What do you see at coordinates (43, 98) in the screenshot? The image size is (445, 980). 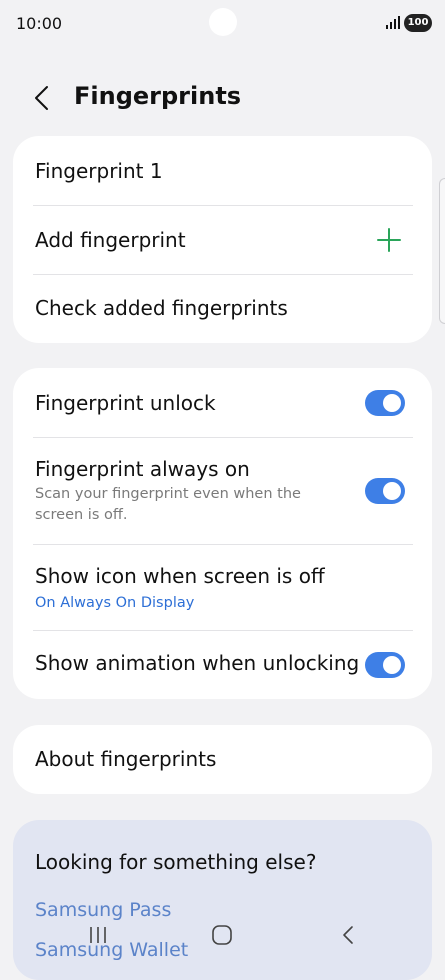 I see `back-button` at bounding box center [43, 98].